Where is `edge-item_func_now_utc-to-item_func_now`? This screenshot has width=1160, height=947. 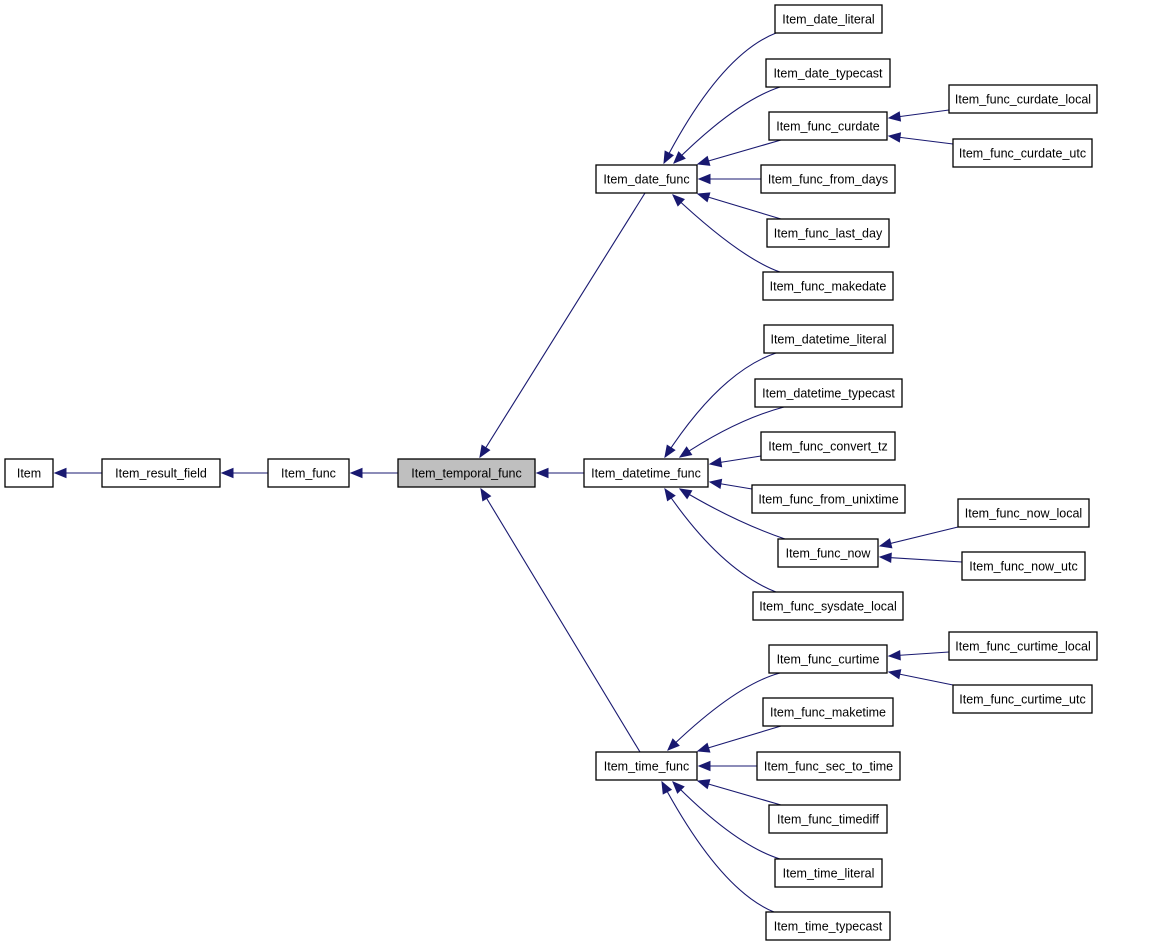
edge-item_func_now_utc-to-item_func_now is located at coordinates (920, 557).